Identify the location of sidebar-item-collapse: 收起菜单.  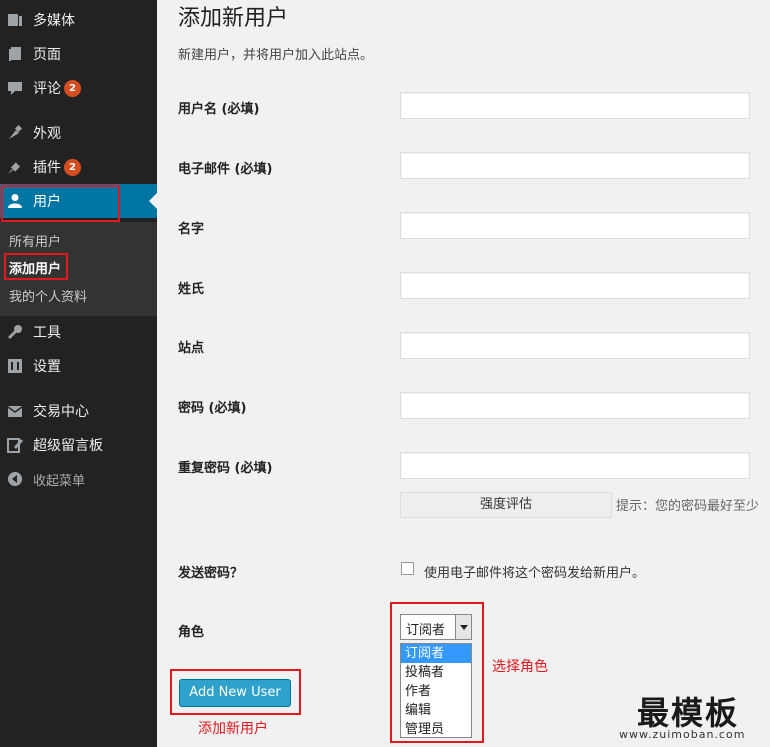
(78, 479).